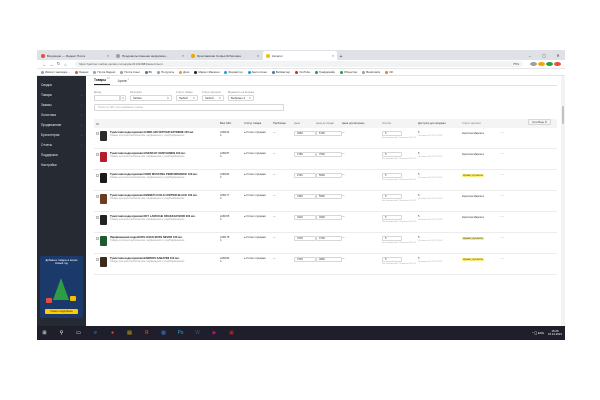  Describe the element at coordinates (329, 238) in the screenshot. I see `old-price-input: 4700` at that location.